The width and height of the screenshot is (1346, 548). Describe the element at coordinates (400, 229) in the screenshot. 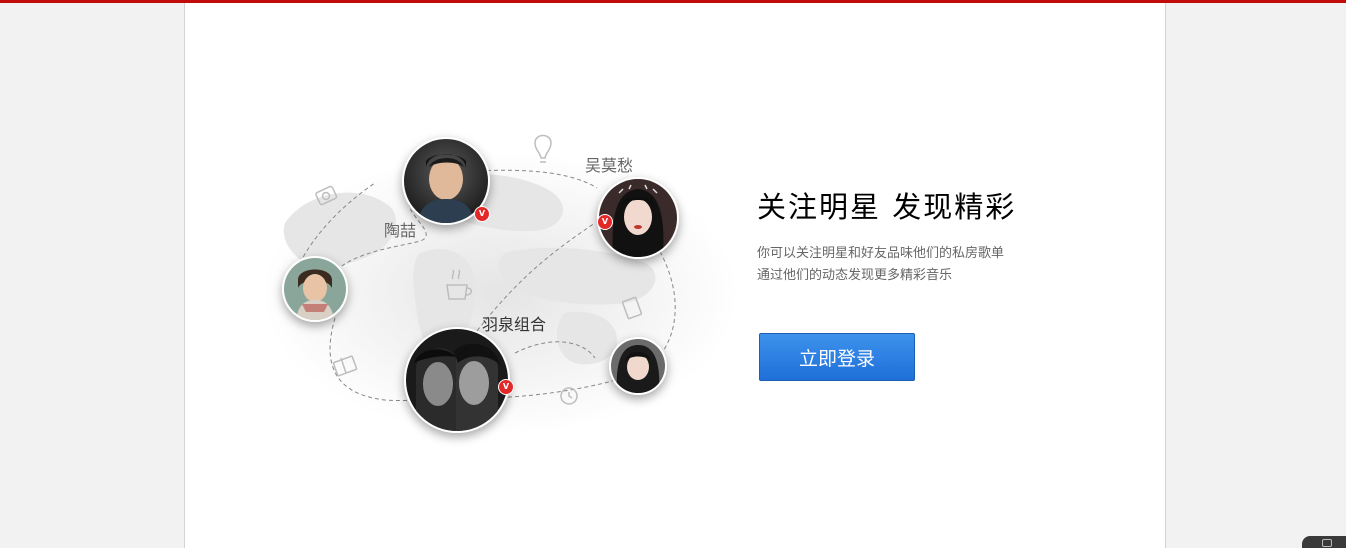

I see `artist-name-label: 陶喆` at that location.